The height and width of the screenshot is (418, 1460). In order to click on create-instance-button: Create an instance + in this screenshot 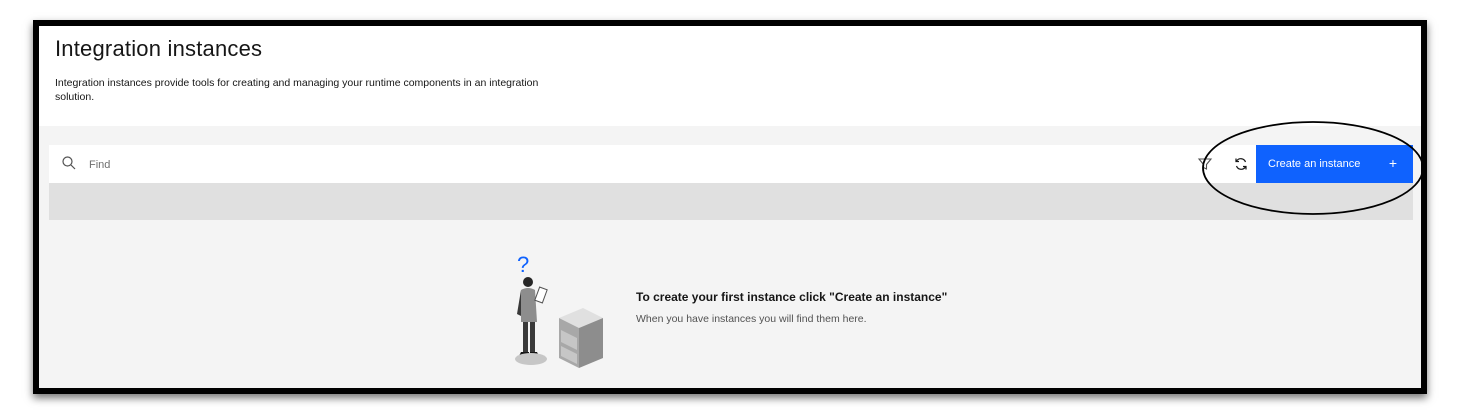, I will do `click(1334, 164)`.